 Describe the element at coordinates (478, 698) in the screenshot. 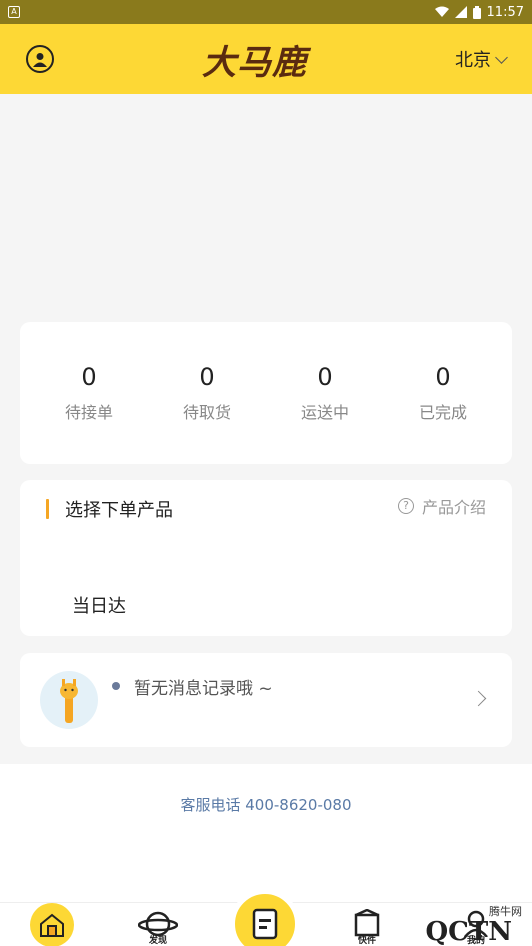

I see `chevron-right-icon` at that location.